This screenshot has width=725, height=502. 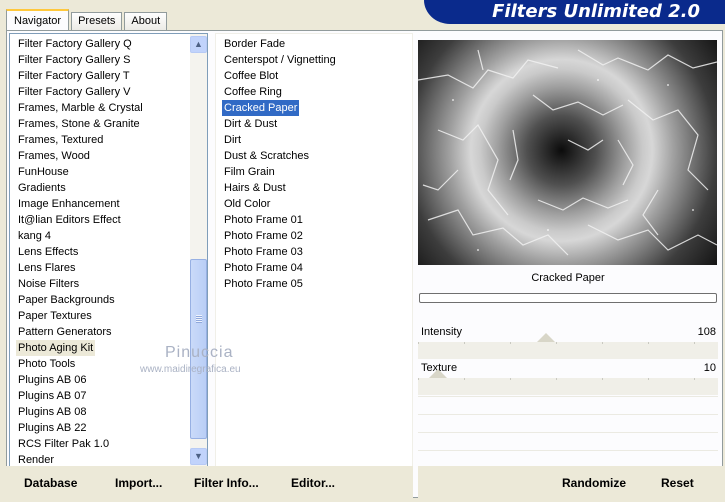 I want to click on category-item: Frames, Wood, so click(x=80, y=156).